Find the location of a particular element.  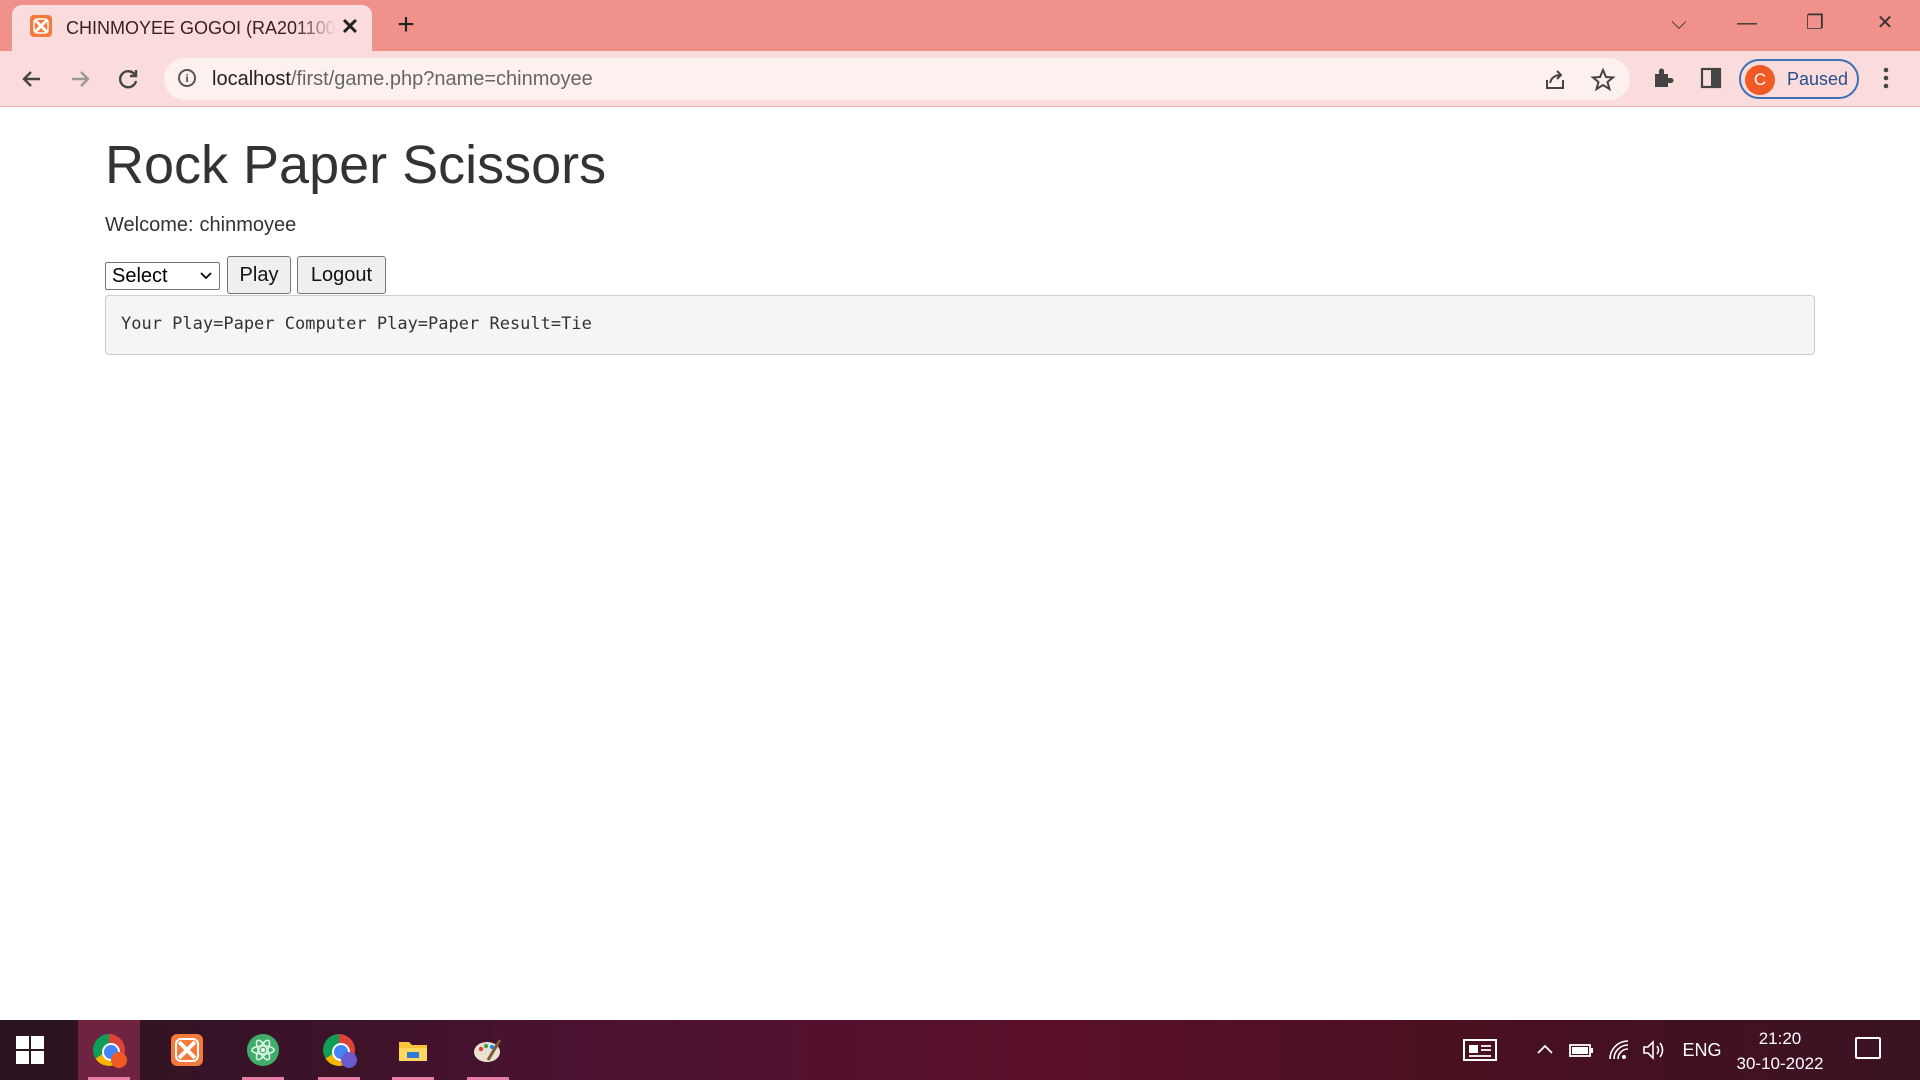

file-explorer-icon is located at coordinates (413, 1050).